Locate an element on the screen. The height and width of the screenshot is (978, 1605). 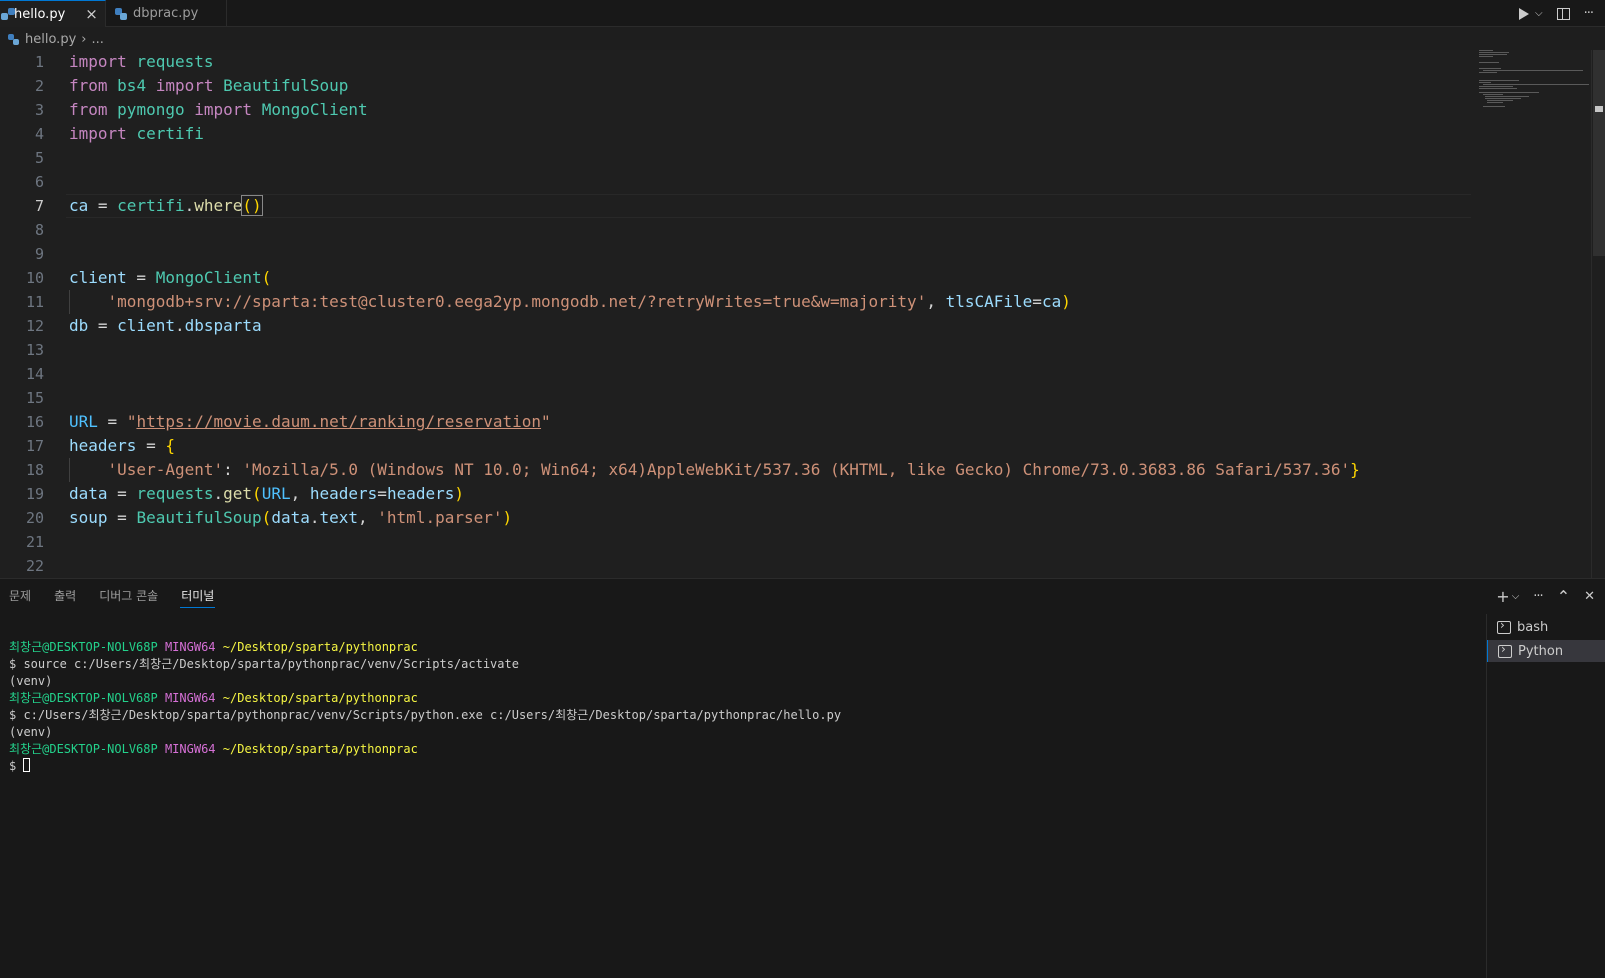
terminal-list: bash Python is located at coordinates (1545, 796).